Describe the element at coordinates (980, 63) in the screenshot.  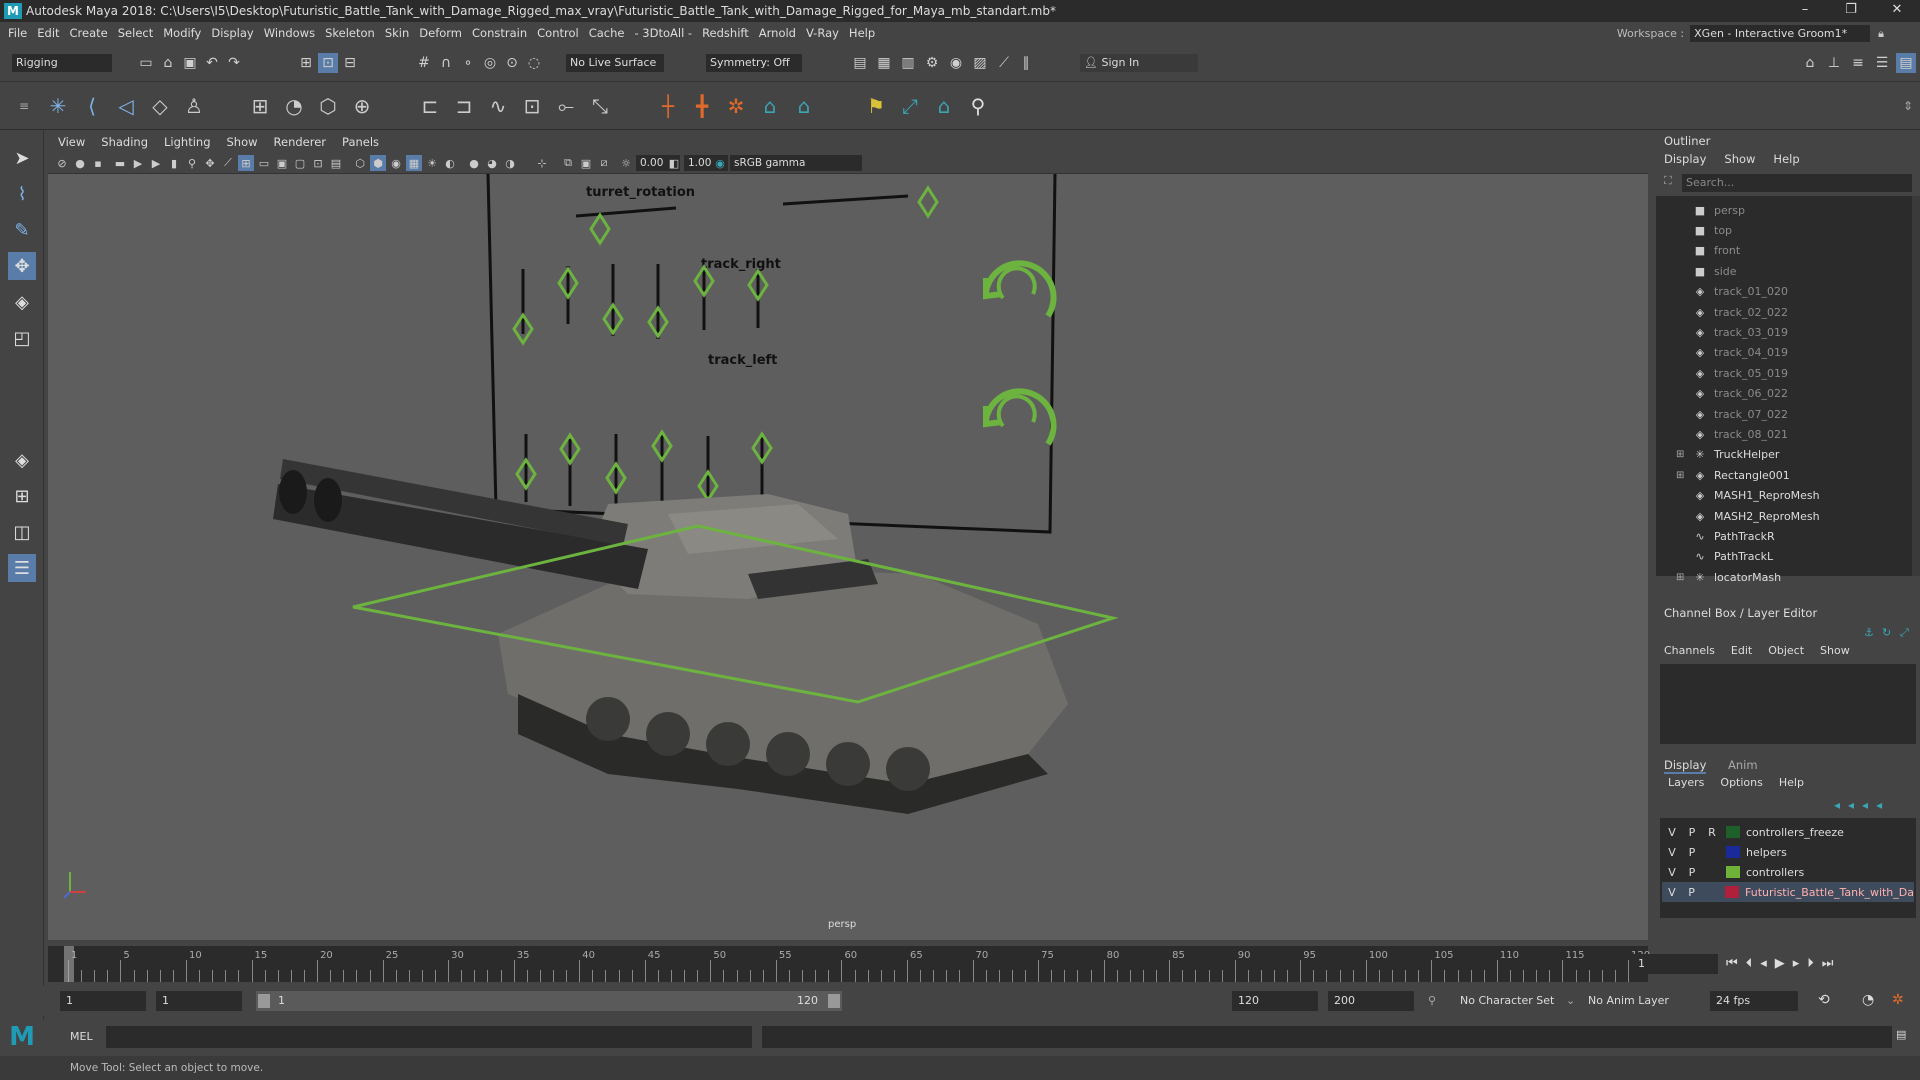
I see `render-view-icon: ▨` at that location.